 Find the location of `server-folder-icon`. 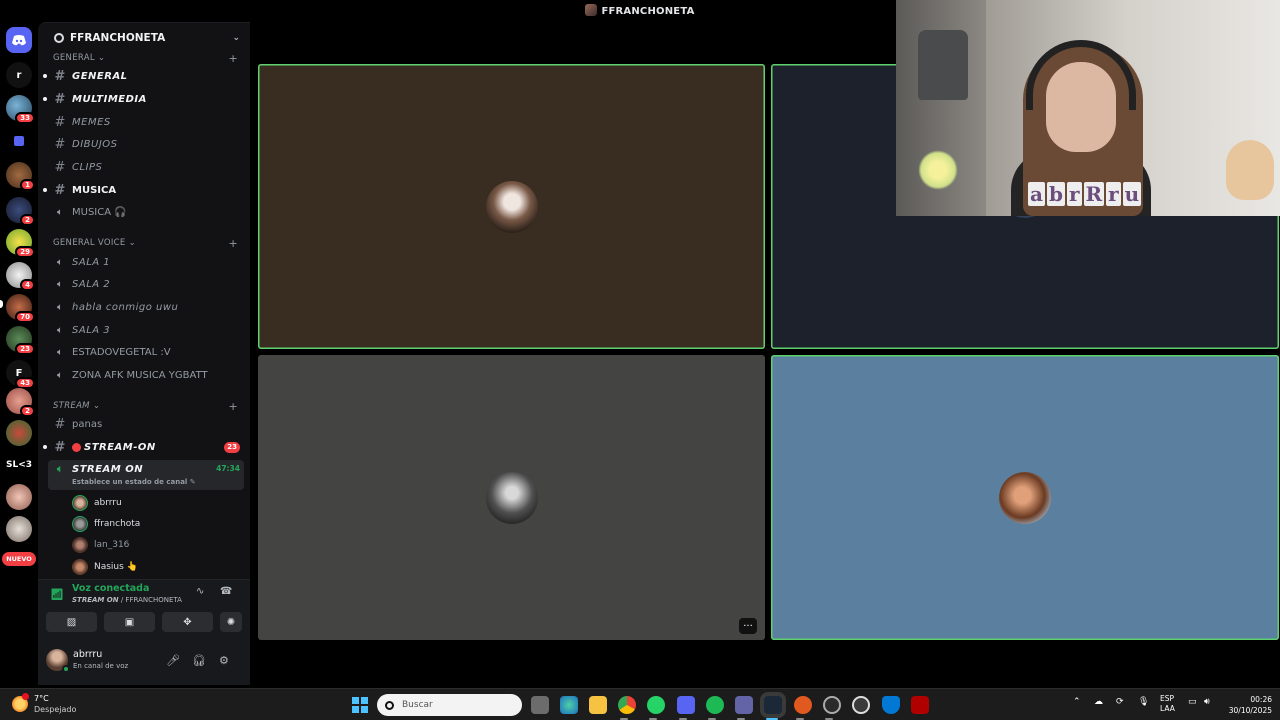

server-folder-icon is located at coordinates (19, 141).